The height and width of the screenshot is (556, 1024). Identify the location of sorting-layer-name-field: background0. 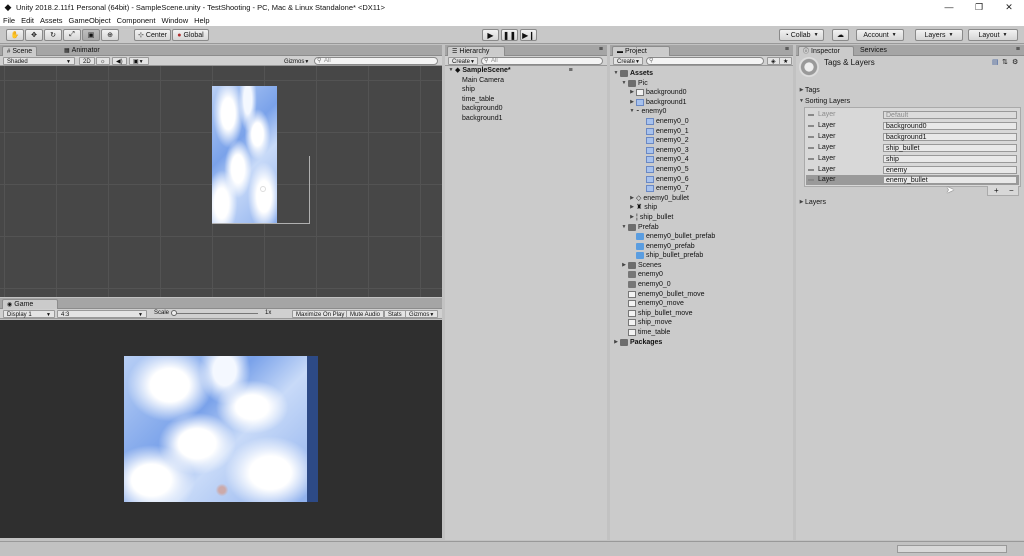
(950, 126).